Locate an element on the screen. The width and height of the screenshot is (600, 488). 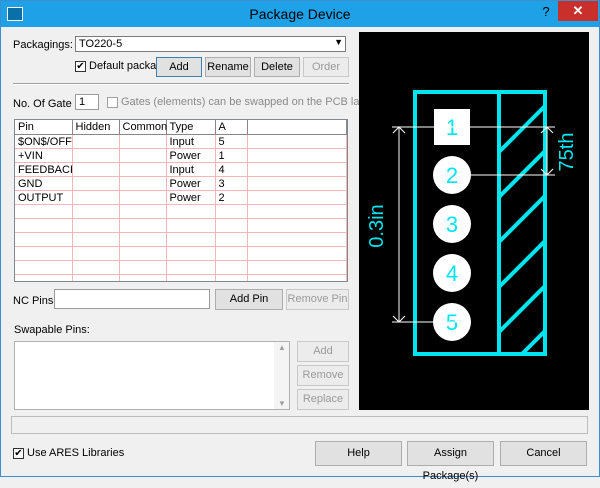
order-button: Order is located at coordinates (326, 67).